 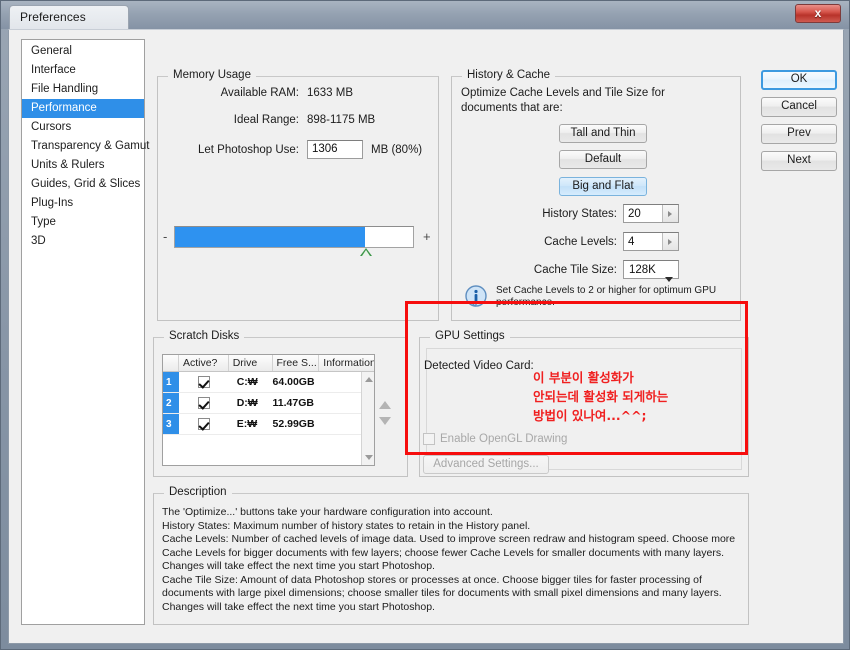 What do you see at coordinates (799, 161) in the screenshot?
I see `next-button: Next` at bounding box center [799, 161].